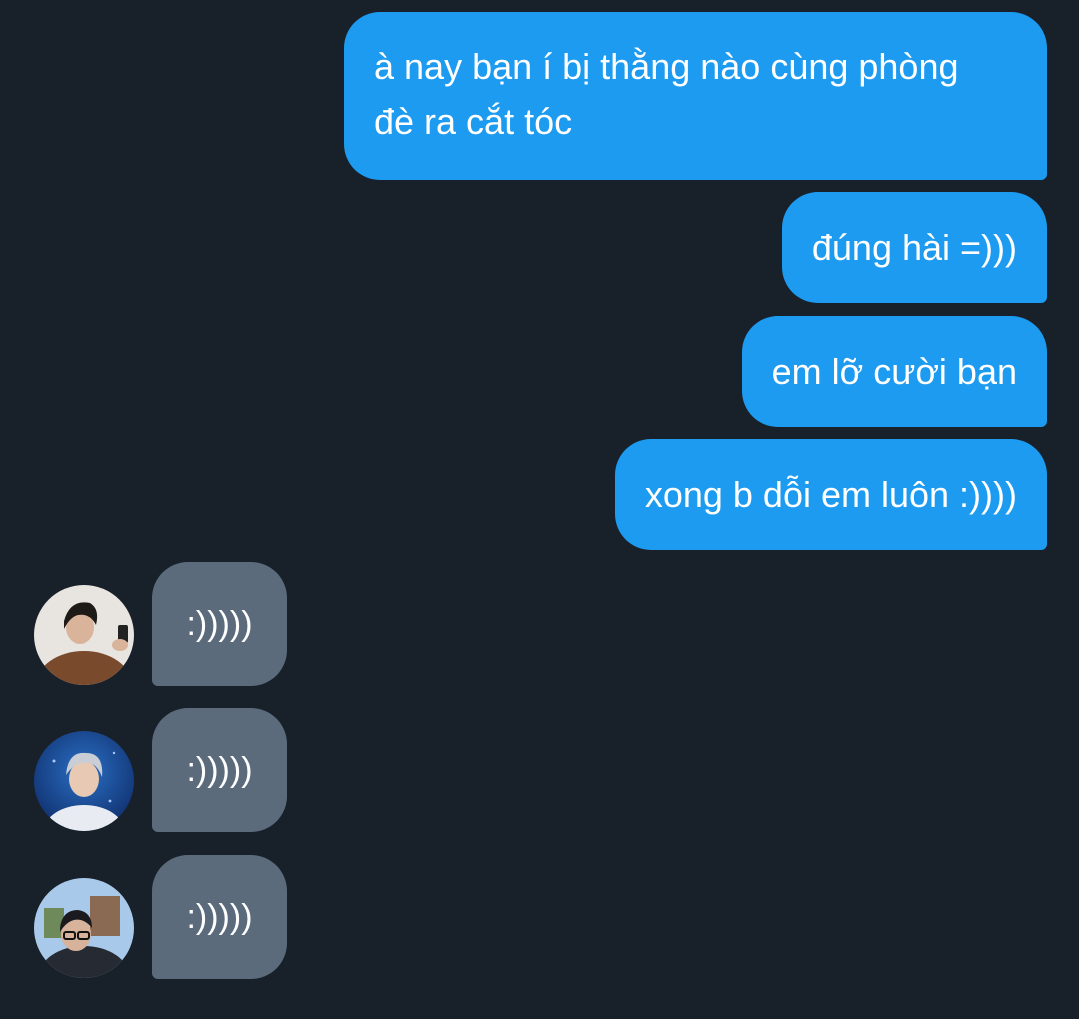 The height and width of the screenshot is (1019, 1079). Describe the element at coordinates (894, 371) in the screenshot. I see `outgoing-message: em lỡ cười bạn` at that location.